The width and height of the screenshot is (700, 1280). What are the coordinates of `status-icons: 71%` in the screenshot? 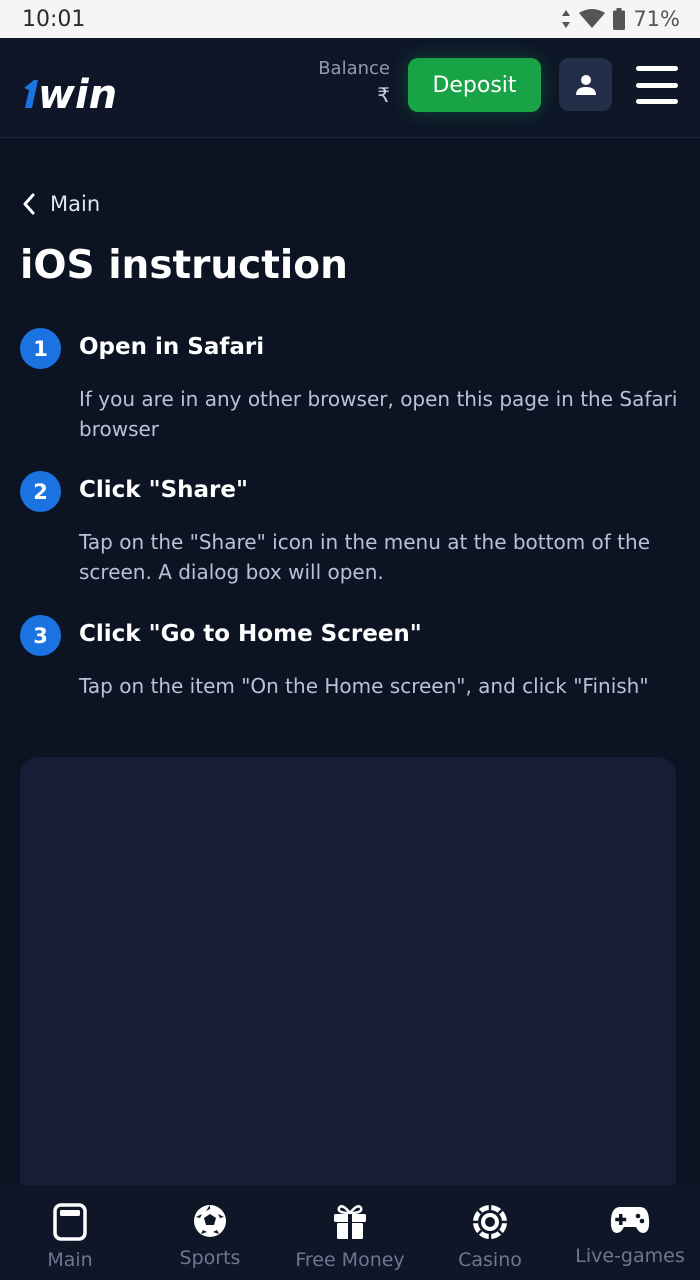 It's located at (620, 19).